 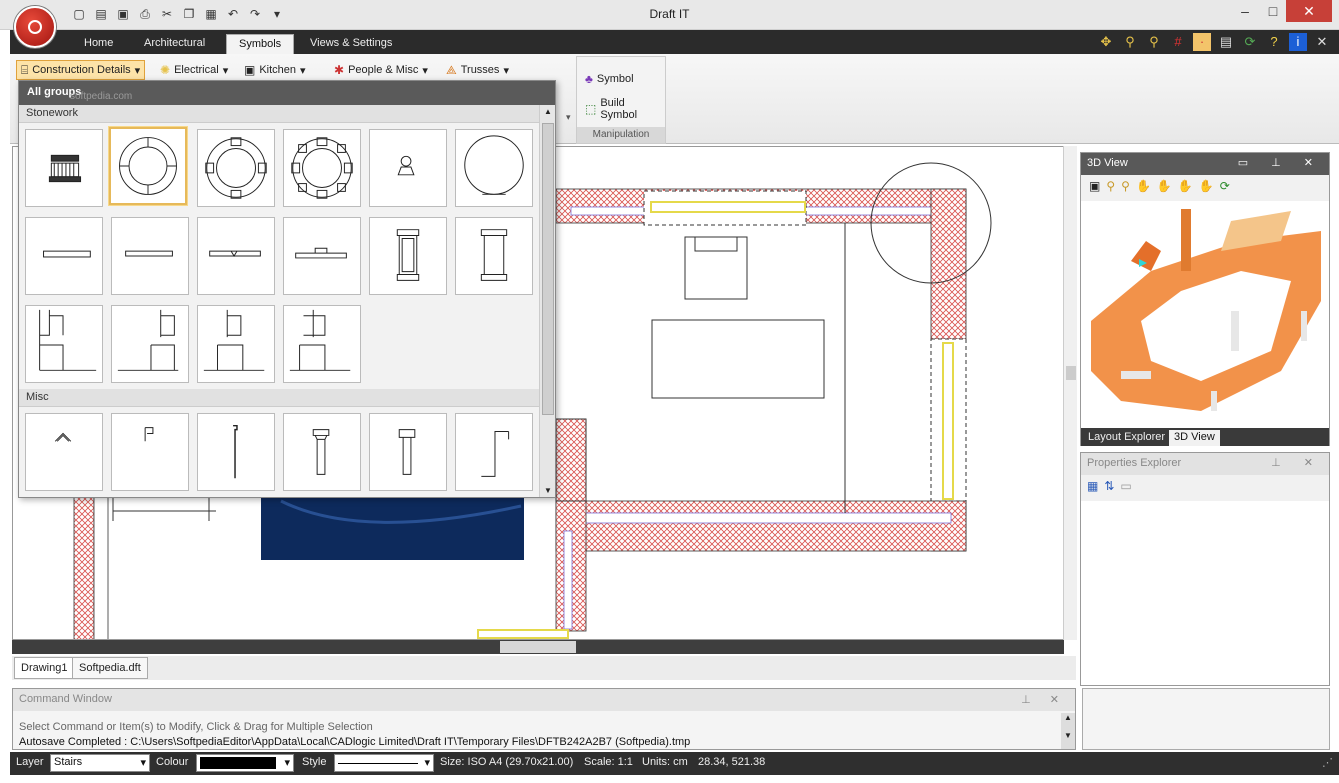 What do you see at coordinates (245, 763) in the screenshot?
I see `colour-select: ▾` at bounding box center [245, 763].